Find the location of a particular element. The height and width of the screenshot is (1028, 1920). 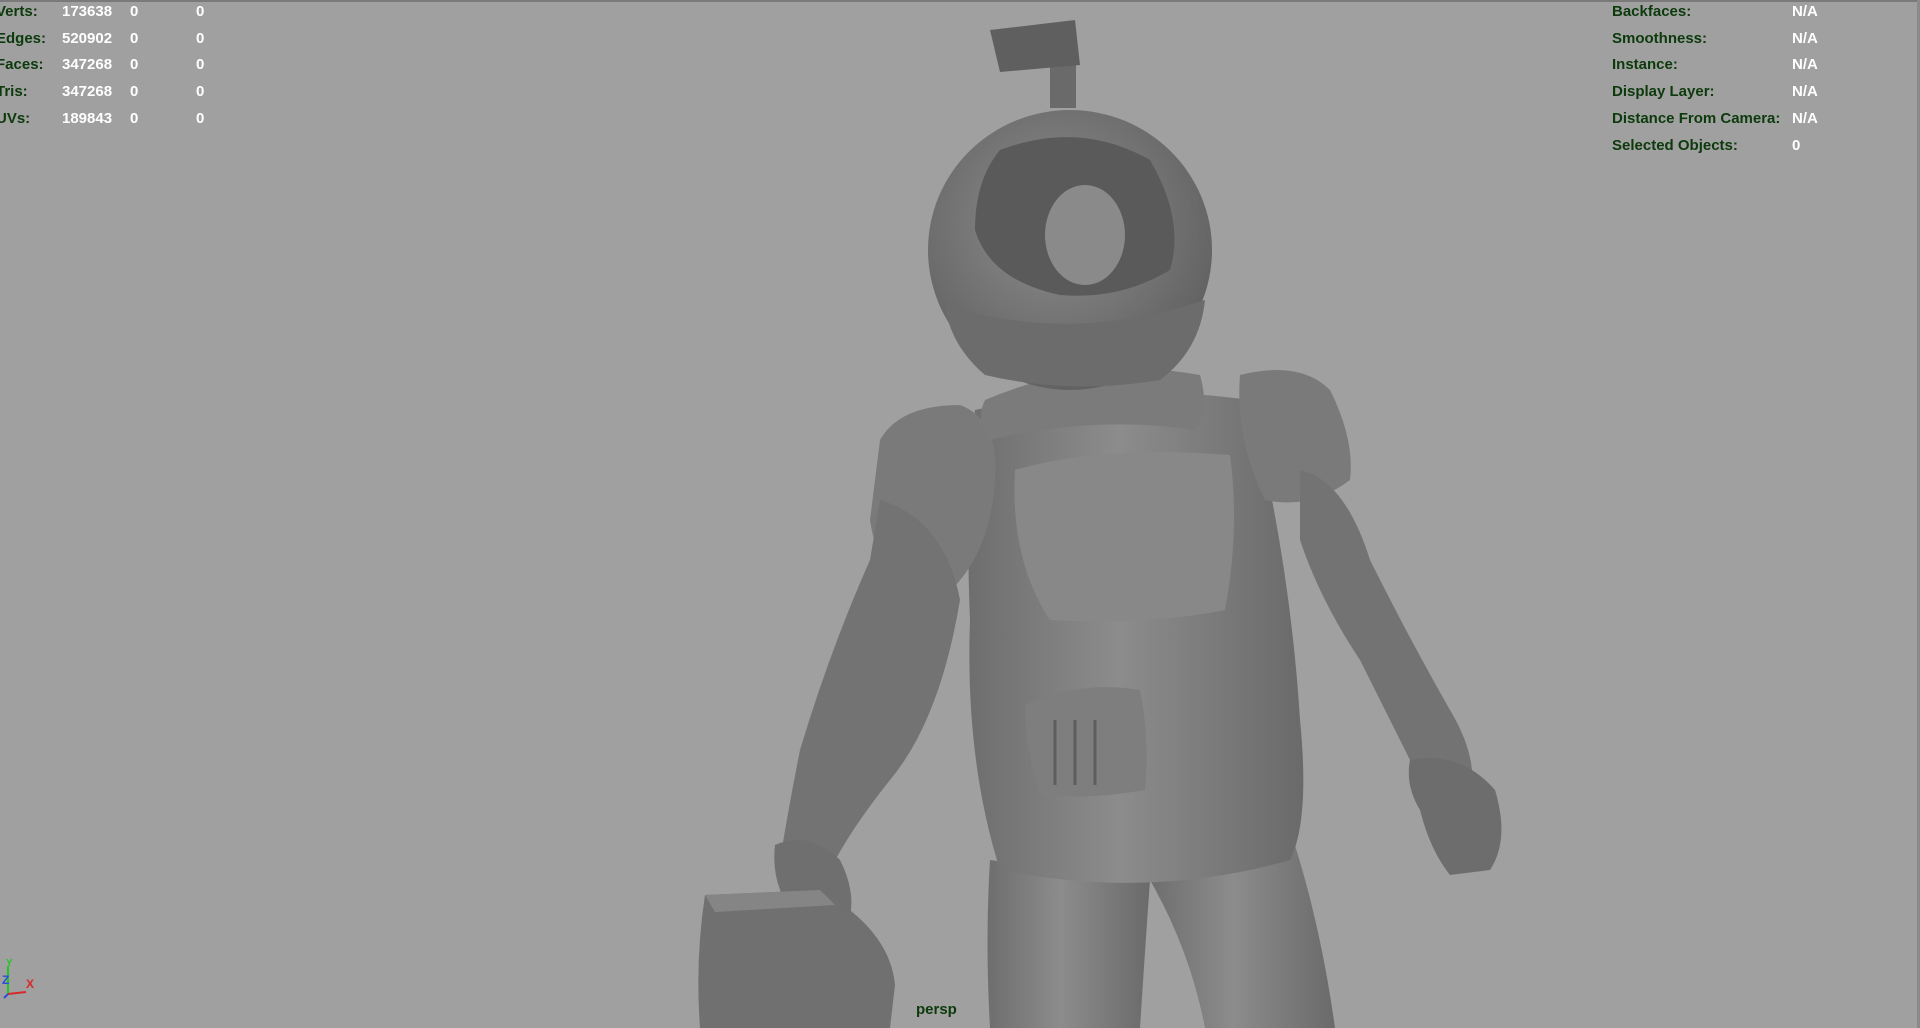

left-leg is located at coordinates (1068, 944).